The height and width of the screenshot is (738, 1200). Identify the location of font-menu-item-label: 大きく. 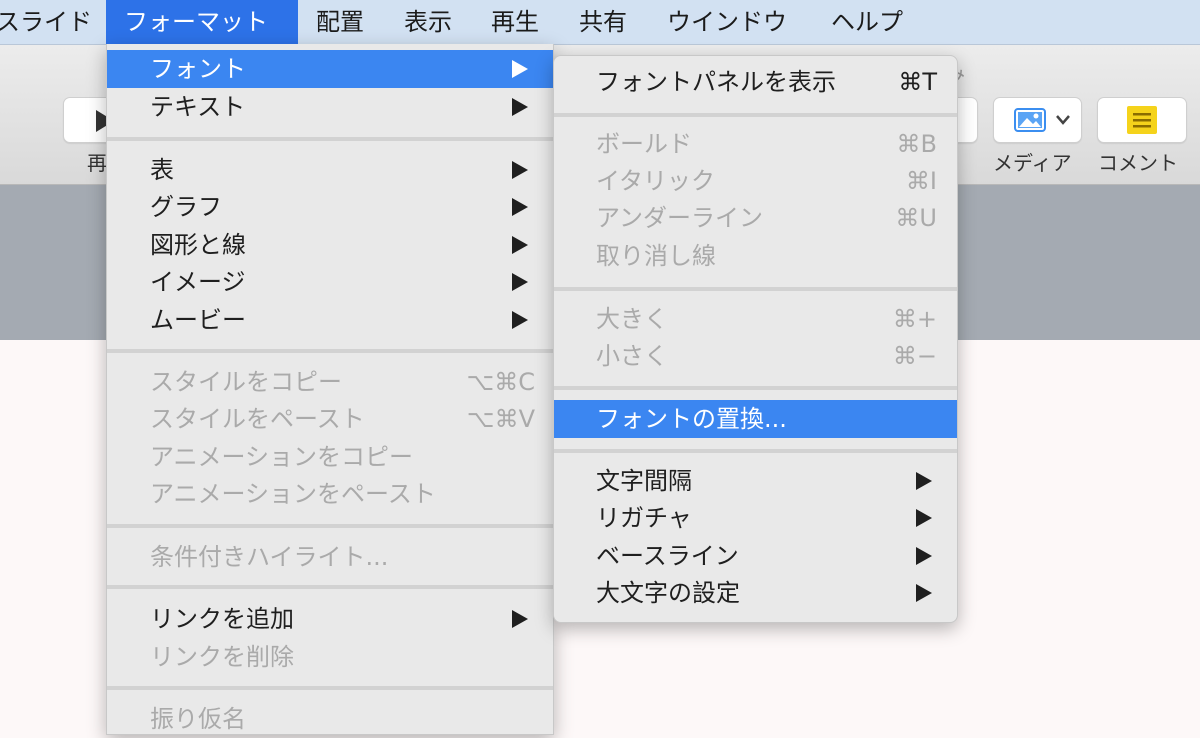
(632, 319).